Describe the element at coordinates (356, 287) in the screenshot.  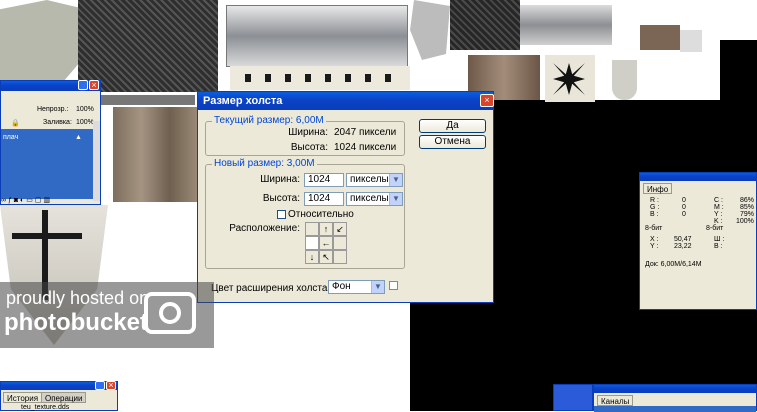
I see `extension-color-select: Фон ▼` at that location.